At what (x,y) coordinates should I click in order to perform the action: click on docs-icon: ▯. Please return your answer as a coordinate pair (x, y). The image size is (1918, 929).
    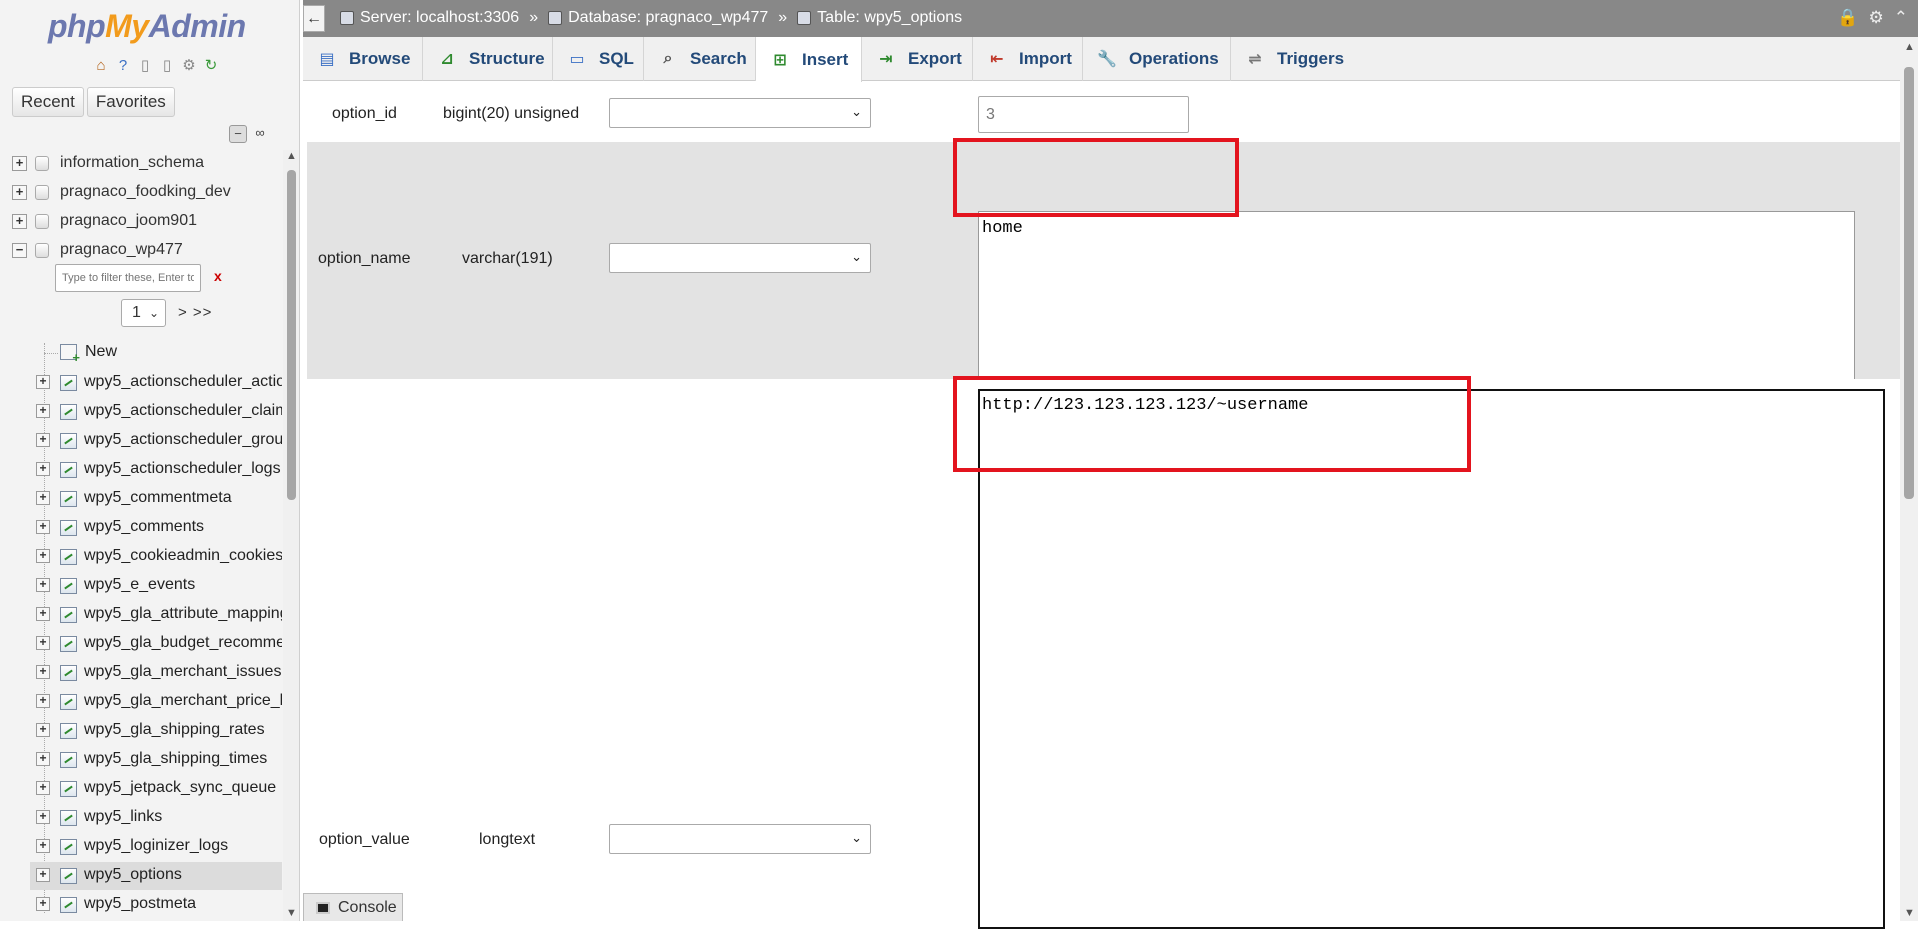
    Looking at the image, I should click on (145, 65).